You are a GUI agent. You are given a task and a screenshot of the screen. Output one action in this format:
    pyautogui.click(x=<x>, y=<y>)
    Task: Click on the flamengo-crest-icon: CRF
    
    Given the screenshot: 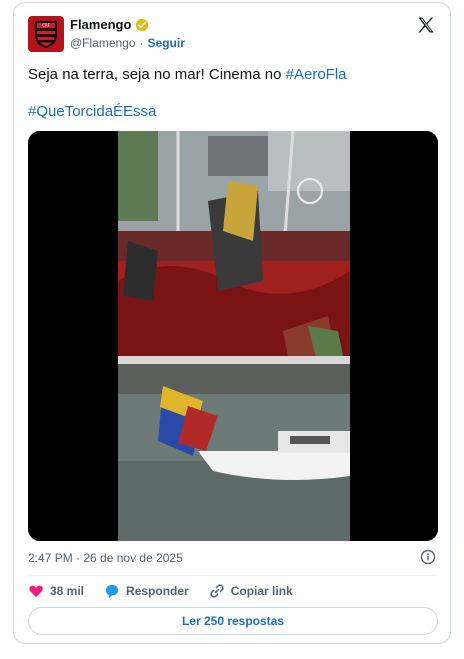 What is the action you would take?
    pyautogui.click(x=46, y=34)
    